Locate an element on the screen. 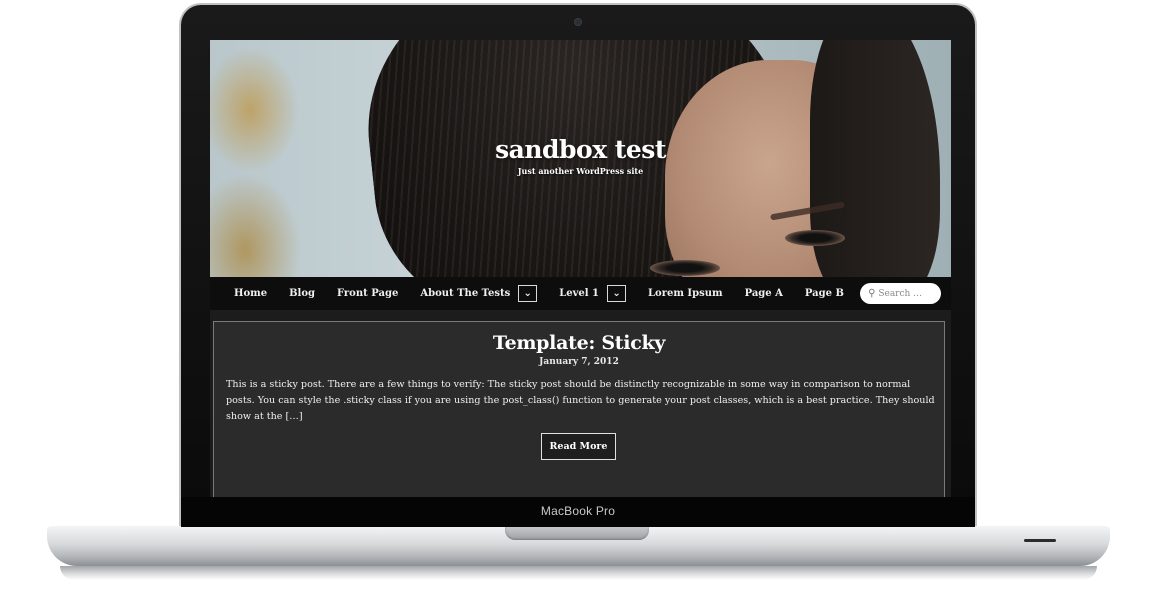 This screenshot has height=614, width=1170. search-box: ⚲ is located at coordinates (900, 293).